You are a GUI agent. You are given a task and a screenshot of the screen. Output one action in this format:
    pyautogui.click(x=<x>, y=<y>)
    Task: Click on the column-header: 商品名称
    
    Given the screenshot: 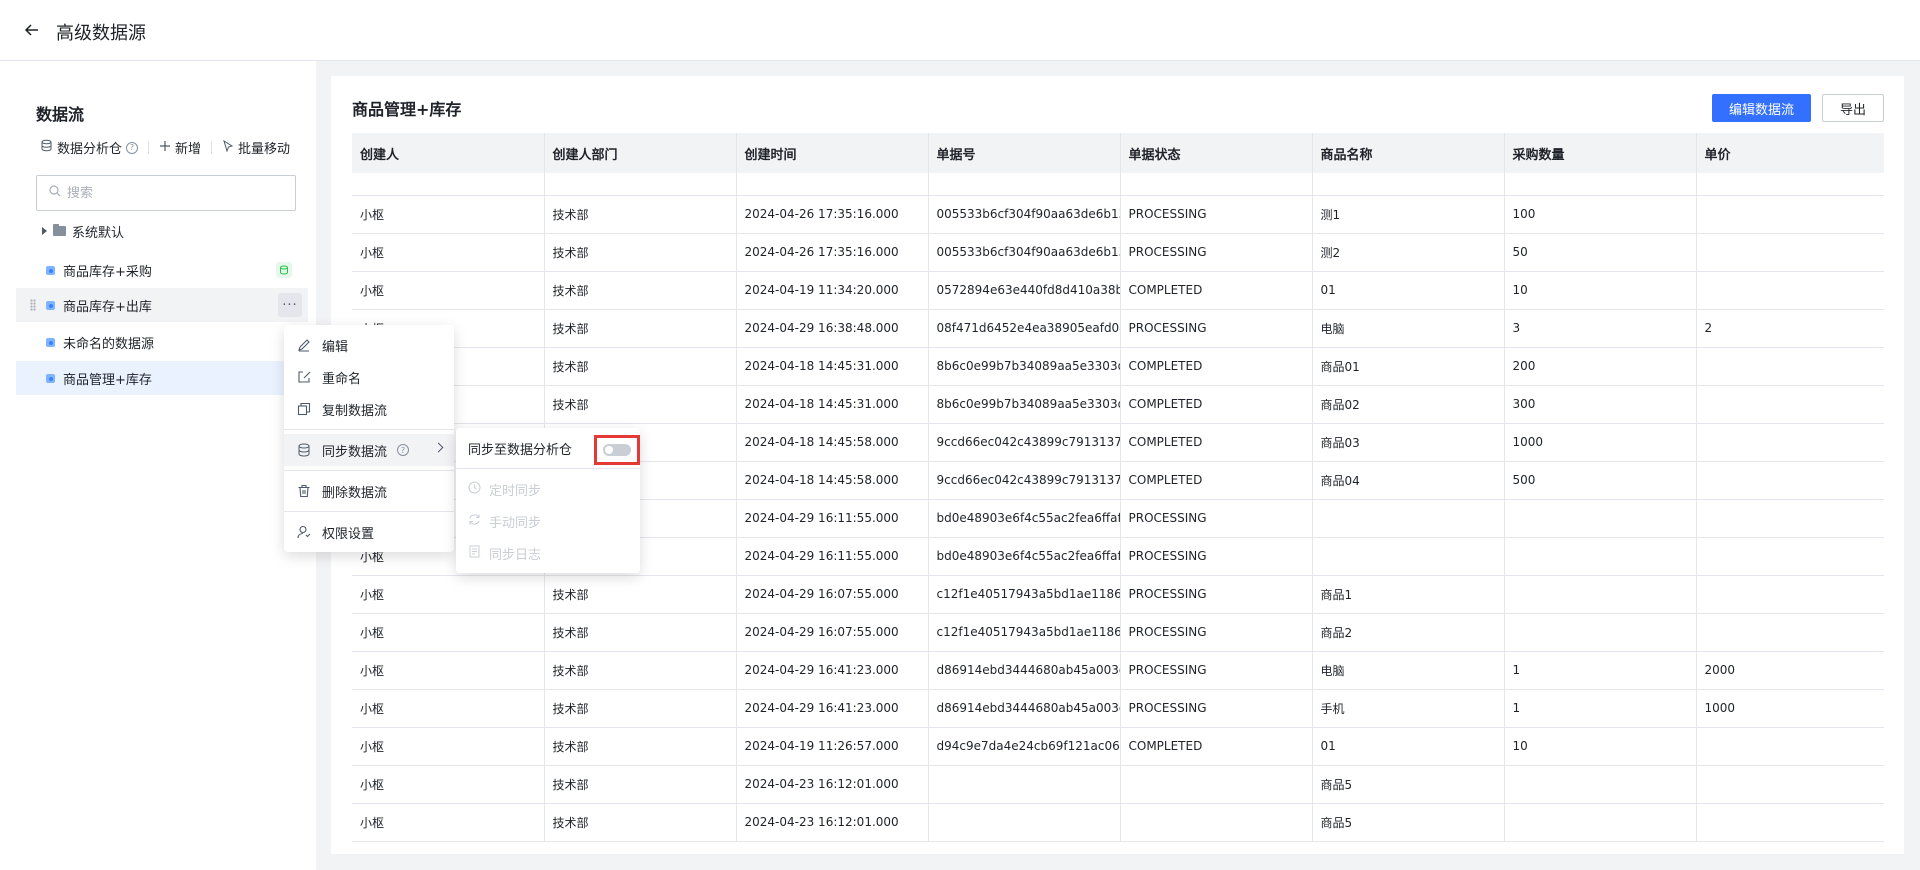 What is the action you would take?
    pyautogui.click(x=1408, y=153)
    